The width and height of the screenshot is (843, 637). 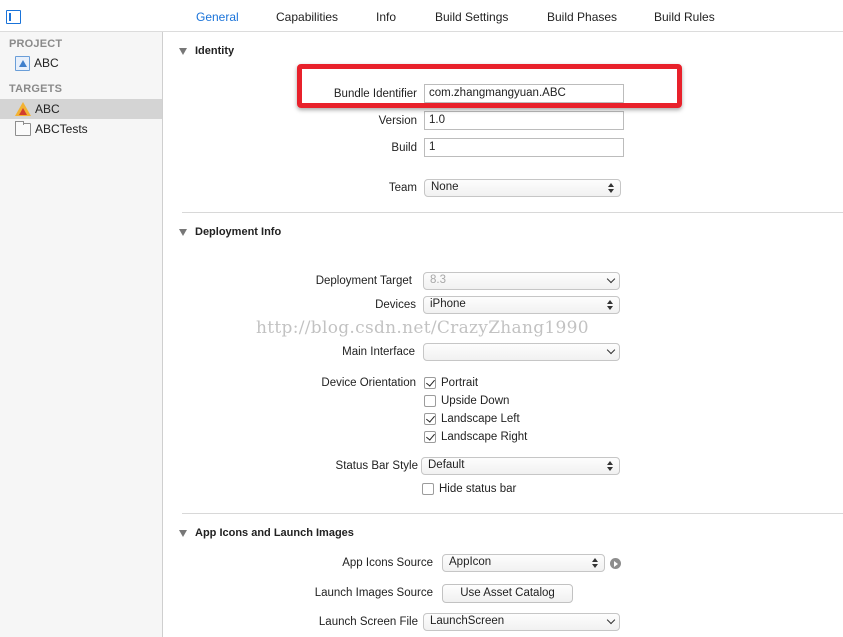 I want to click on app-icons-source-label: App Icons Source, so click(x=387, y=563).